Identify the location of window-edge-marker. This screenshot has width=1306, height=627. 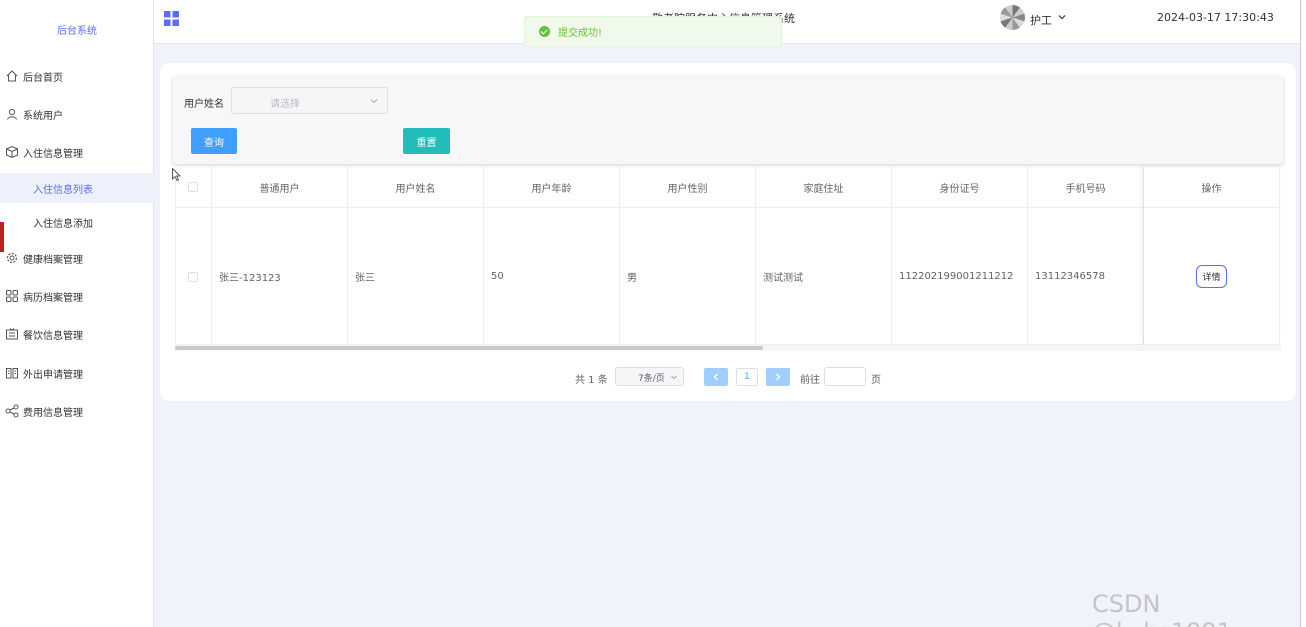
(2, 237).